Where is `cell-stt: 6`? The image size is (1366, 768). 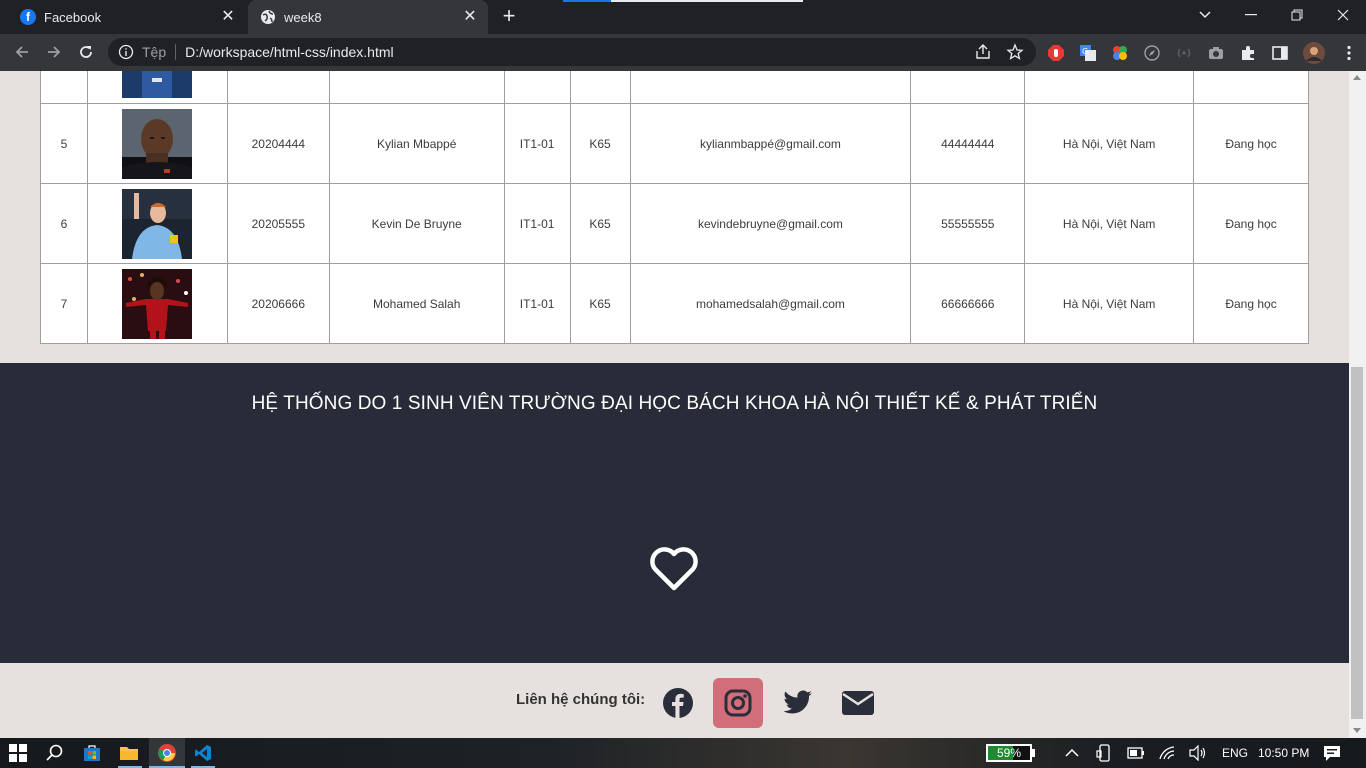
cell-stt: 6 is located at coordinates (64, 223).